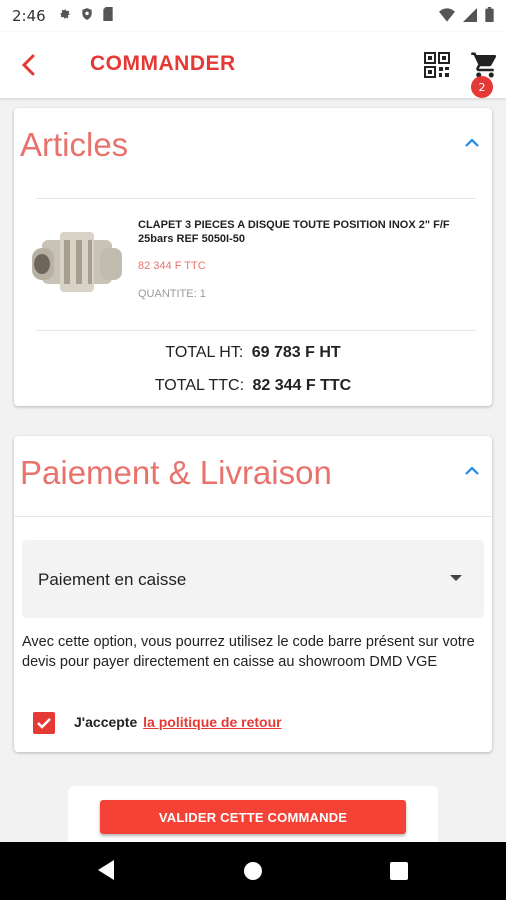  I want to click on payment-title: Paiement & Livraison, so click(176, 472).